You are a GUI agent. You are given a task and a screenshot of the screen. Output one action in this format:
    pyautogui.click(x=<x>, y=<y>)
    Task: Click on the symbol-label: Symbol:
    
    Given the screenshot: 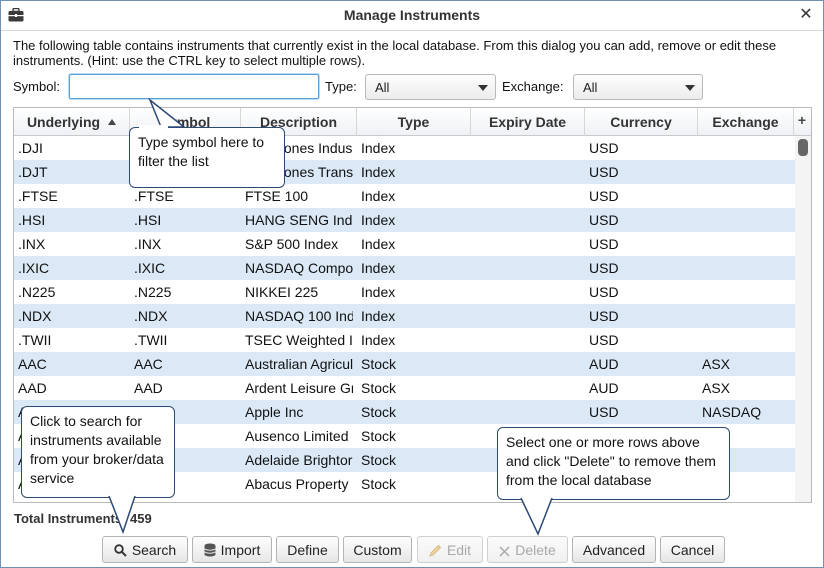 What is the action you would take?
    pyautogui.click(x=36, y=86)
    